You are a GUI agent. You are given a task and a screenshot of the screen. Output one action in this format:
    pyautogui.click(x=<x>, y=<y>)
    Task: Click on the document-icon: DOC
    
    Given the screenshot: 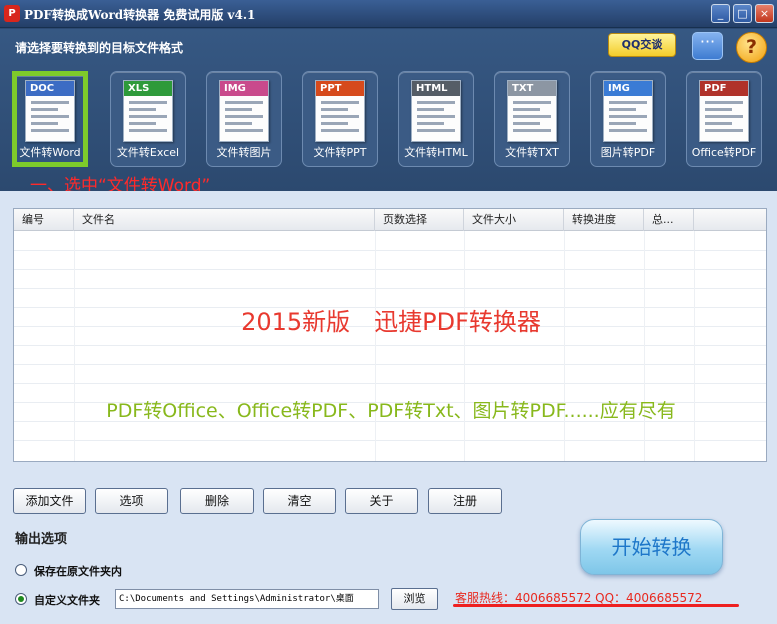 What is the action you would take?
    pyautogui.click(x=50, y=111)
    